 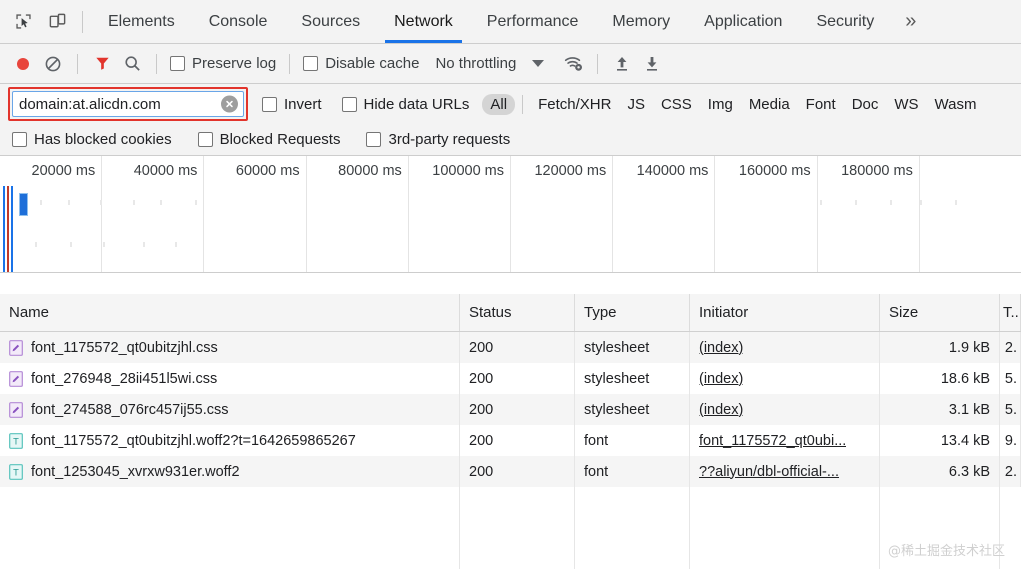 I want to click on filter-divider, so click(x=523, y=104).